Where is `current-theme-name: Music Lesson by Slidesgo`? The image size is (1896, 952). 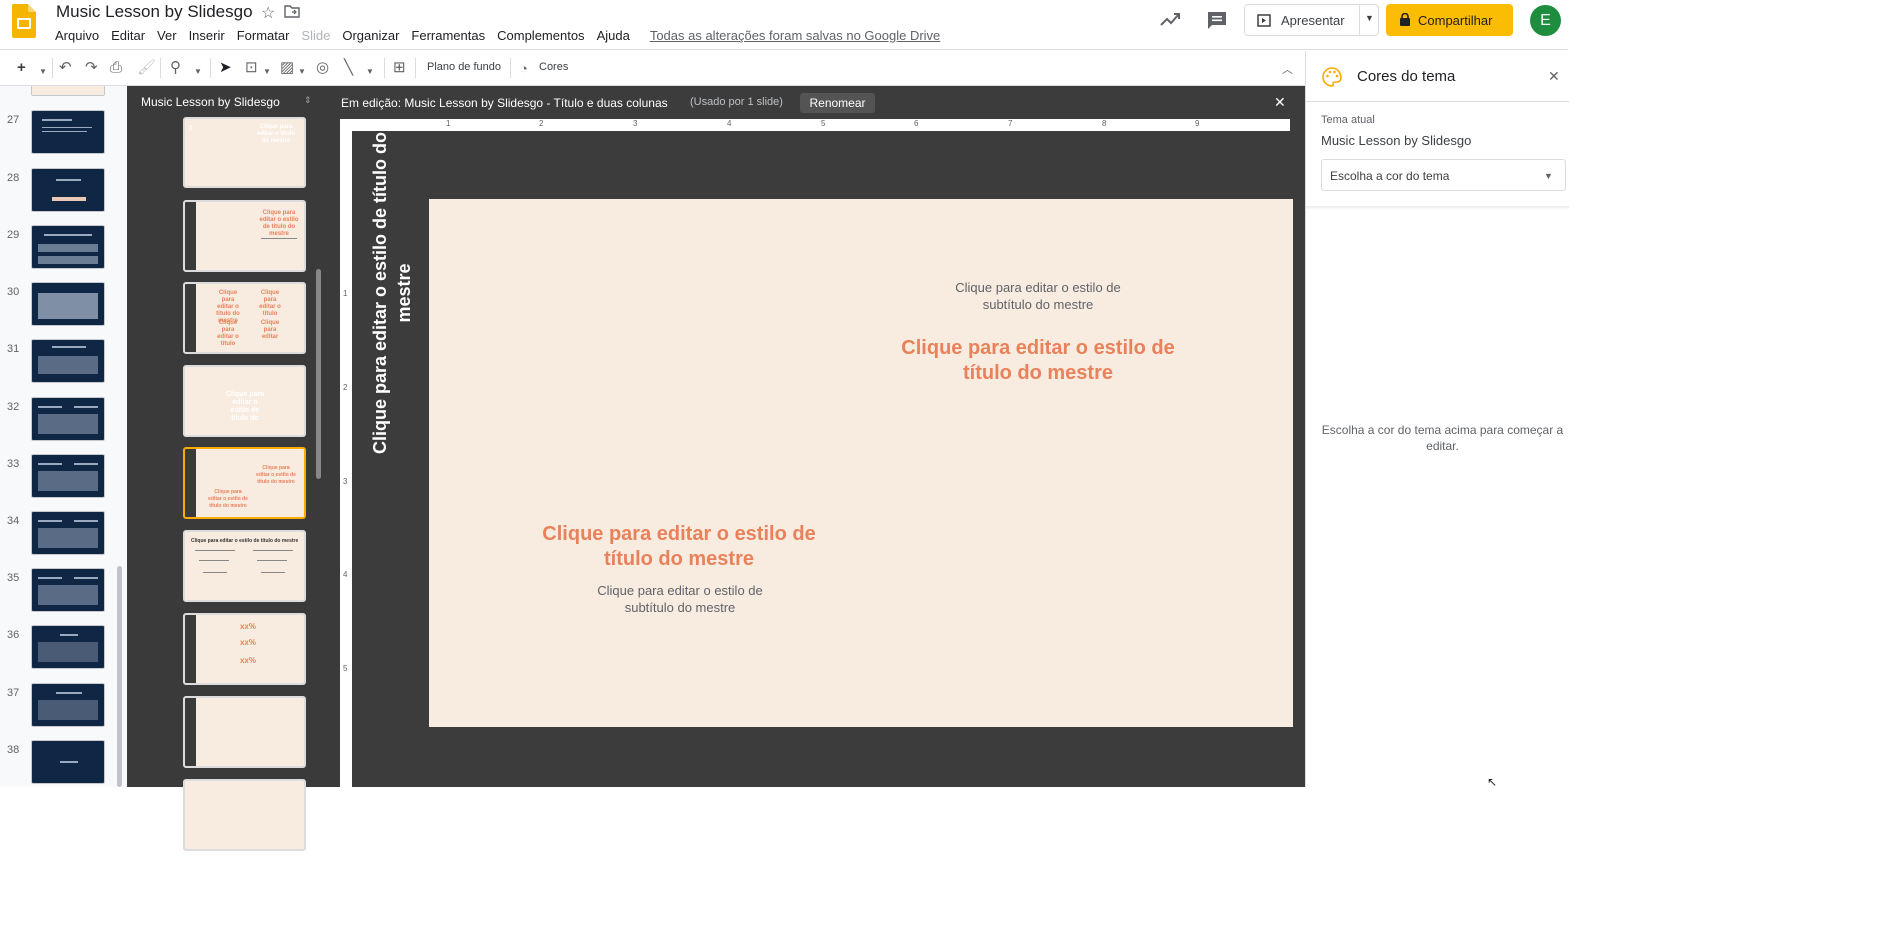 current-theme-name: Music Lesson by Slidesgo is located at coordinates (1396, 140).